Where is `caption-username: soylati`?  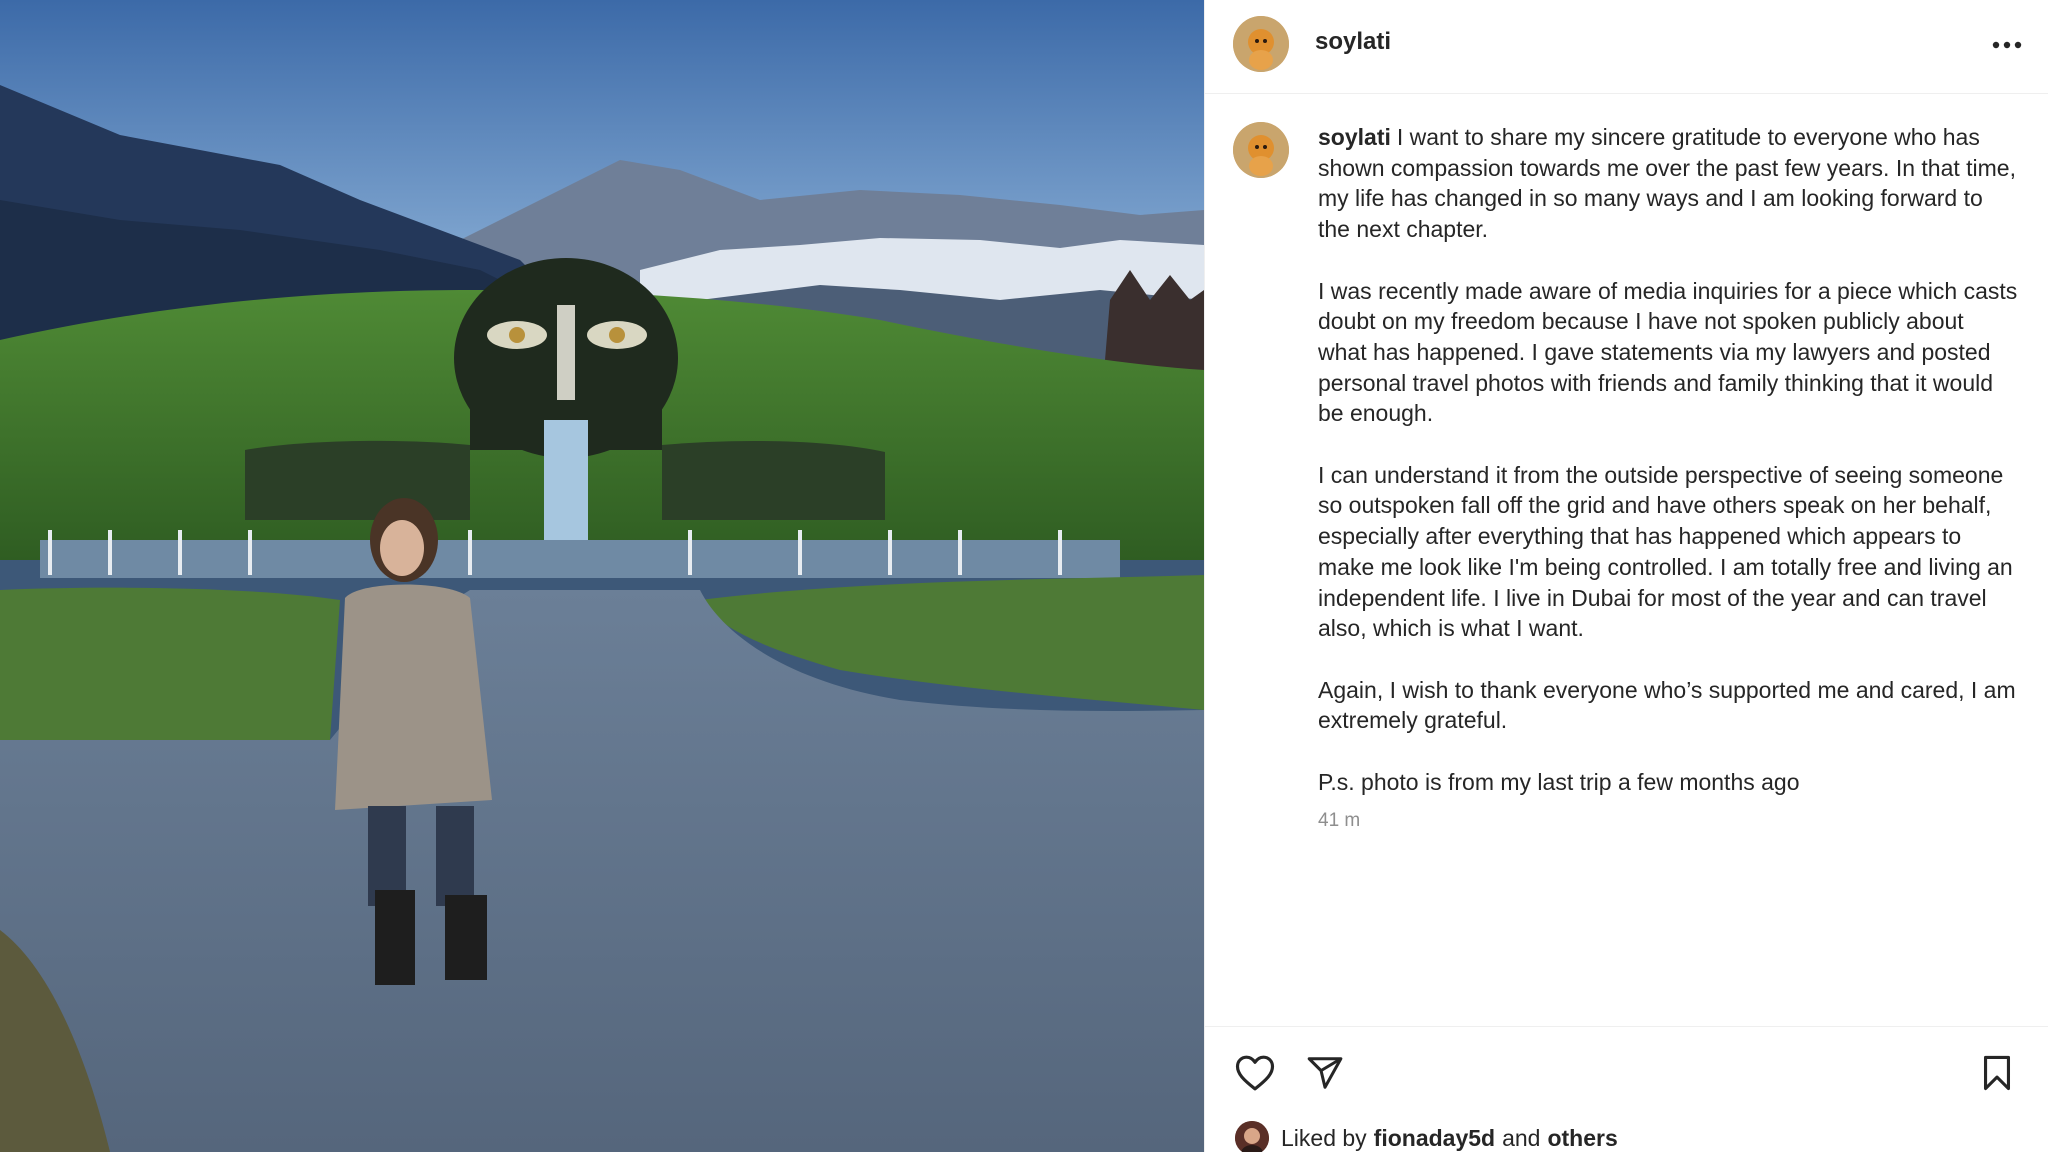
caption-username: soylati is located at coordinates (1354, 137).